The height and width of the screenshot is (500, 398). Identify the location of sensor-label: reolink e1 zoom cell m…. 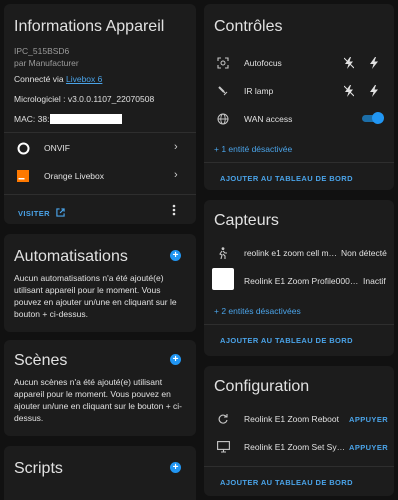
(290, 253).